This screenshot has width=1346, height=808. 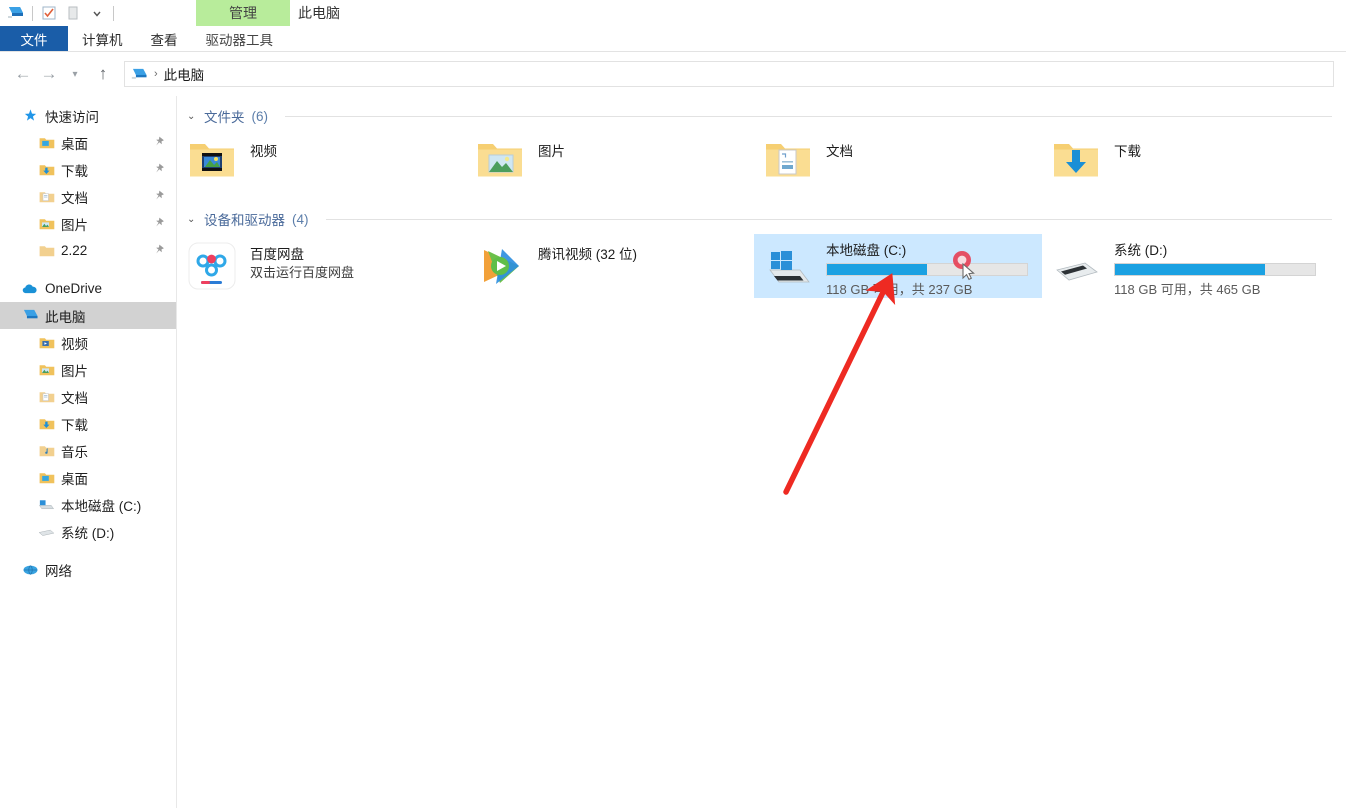 I want to click on folder-documents-icon, so click(x=46, y=396).